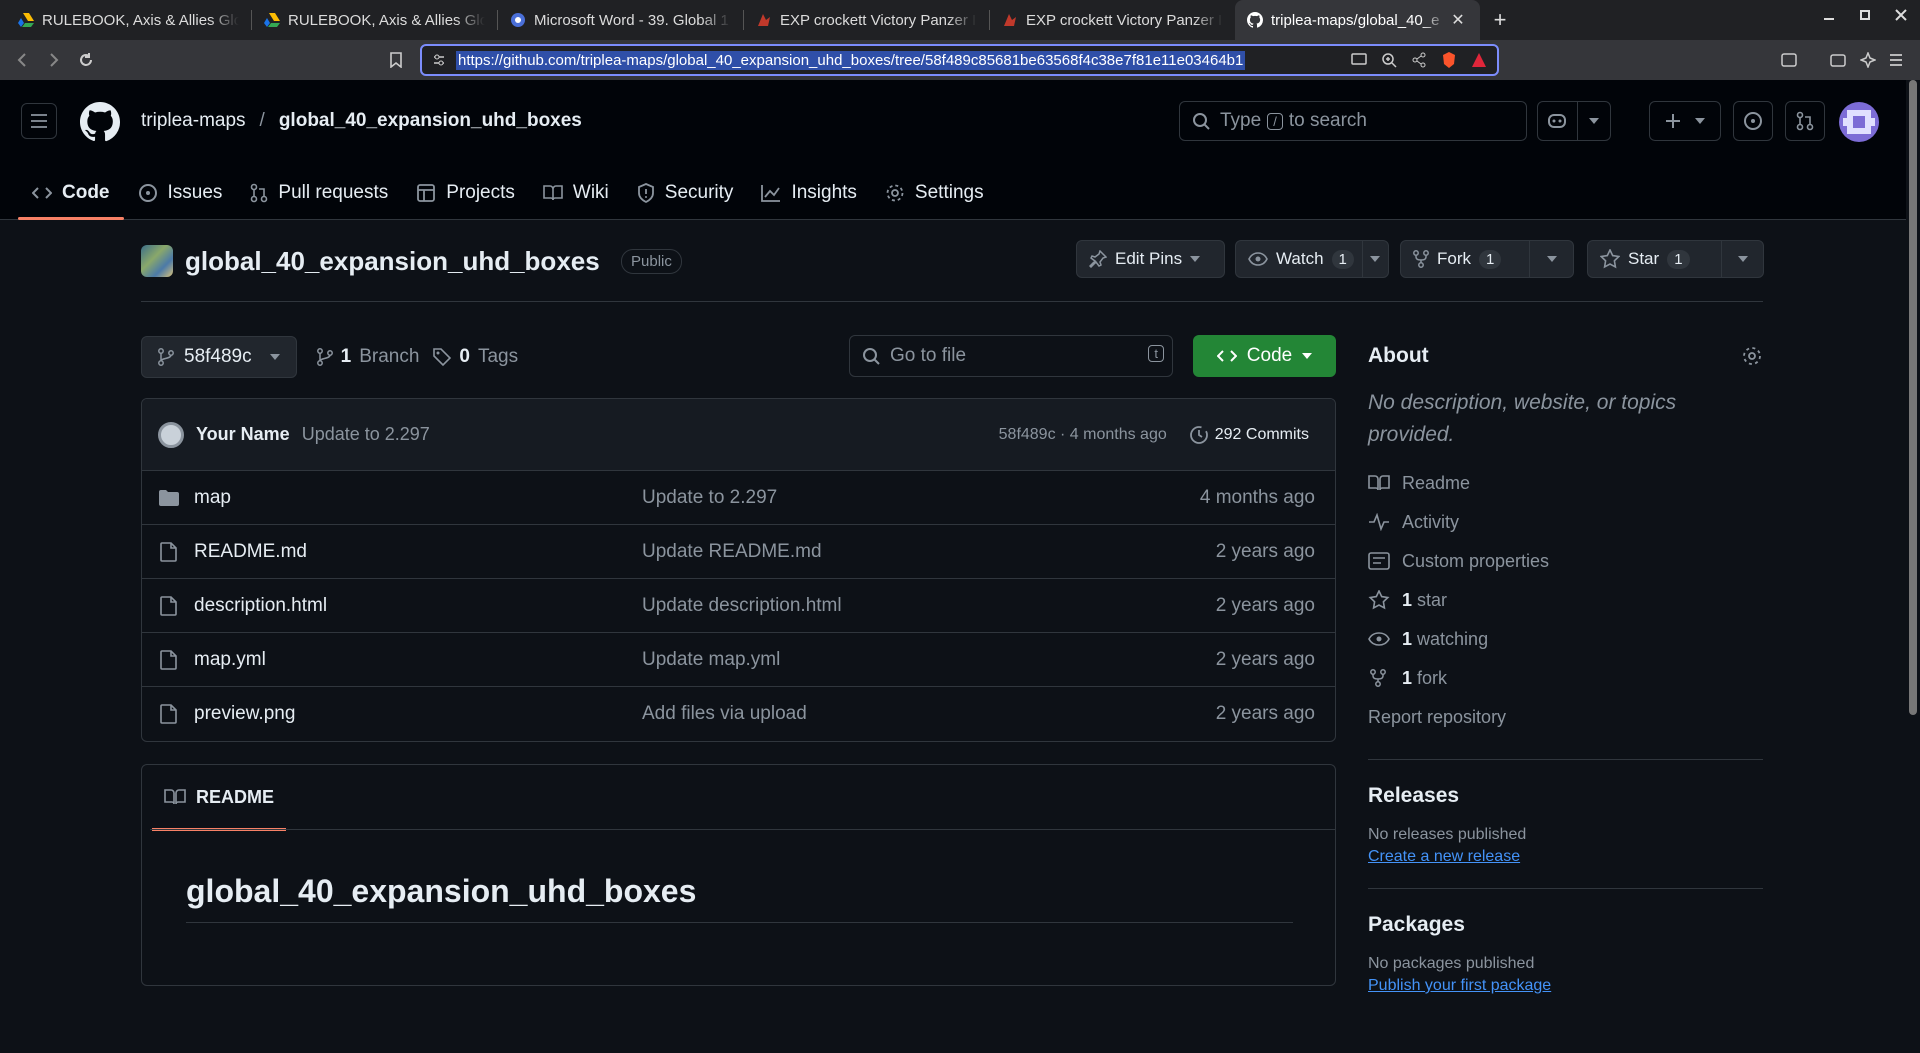  What do you see at coordinates (366, 434) in the screenshot?
I see `commit-message: Update to 2.297` at bounding box center [366, 434].